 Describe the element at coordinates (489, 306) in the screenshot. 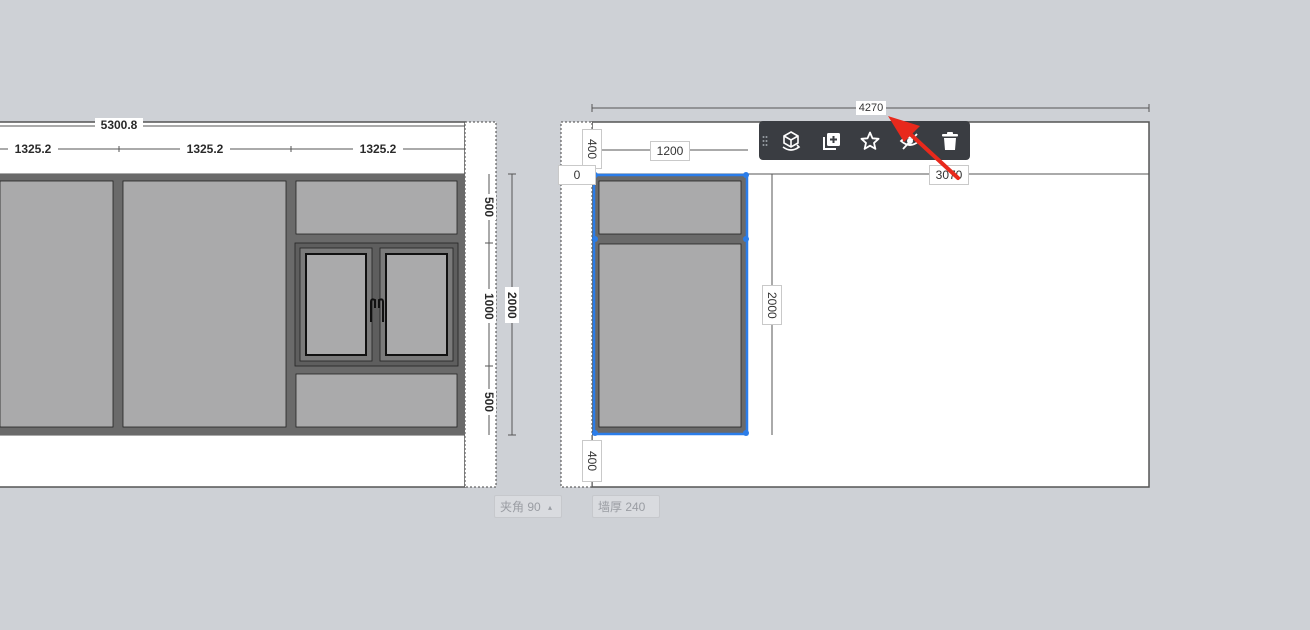

I see `left-vdim-middle: 1000` at that location.